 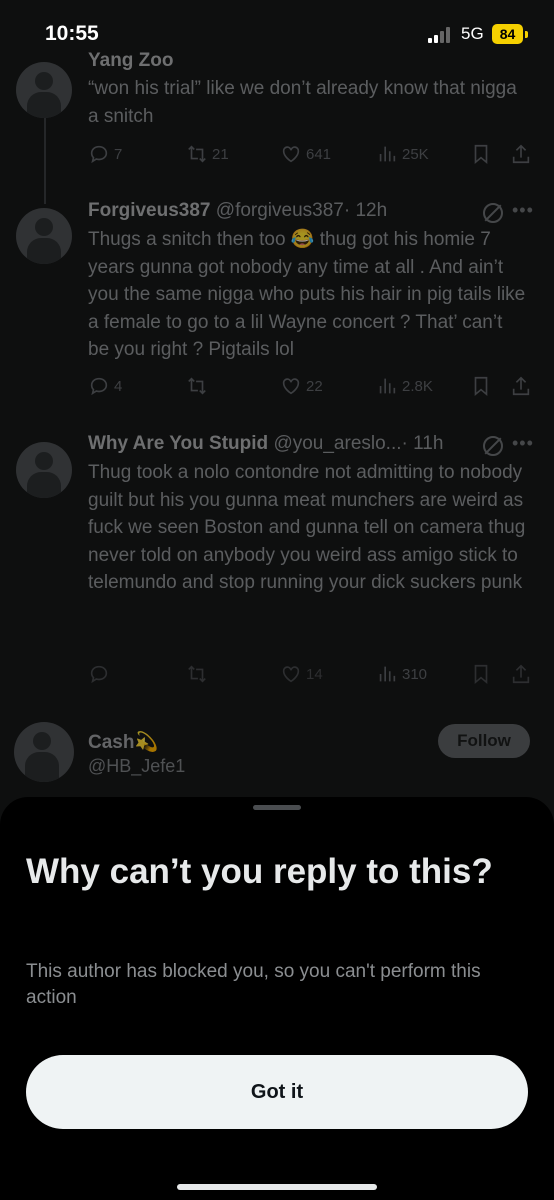 I want to click on network-type: 5G, so click(x=472, y=33).